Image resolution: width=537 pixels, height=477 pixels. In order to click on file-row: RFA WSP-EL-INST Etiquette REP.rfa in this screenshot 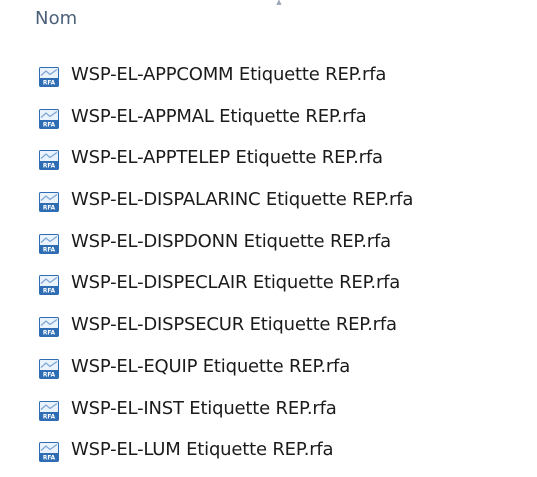, I will do `click(268, 414)`.